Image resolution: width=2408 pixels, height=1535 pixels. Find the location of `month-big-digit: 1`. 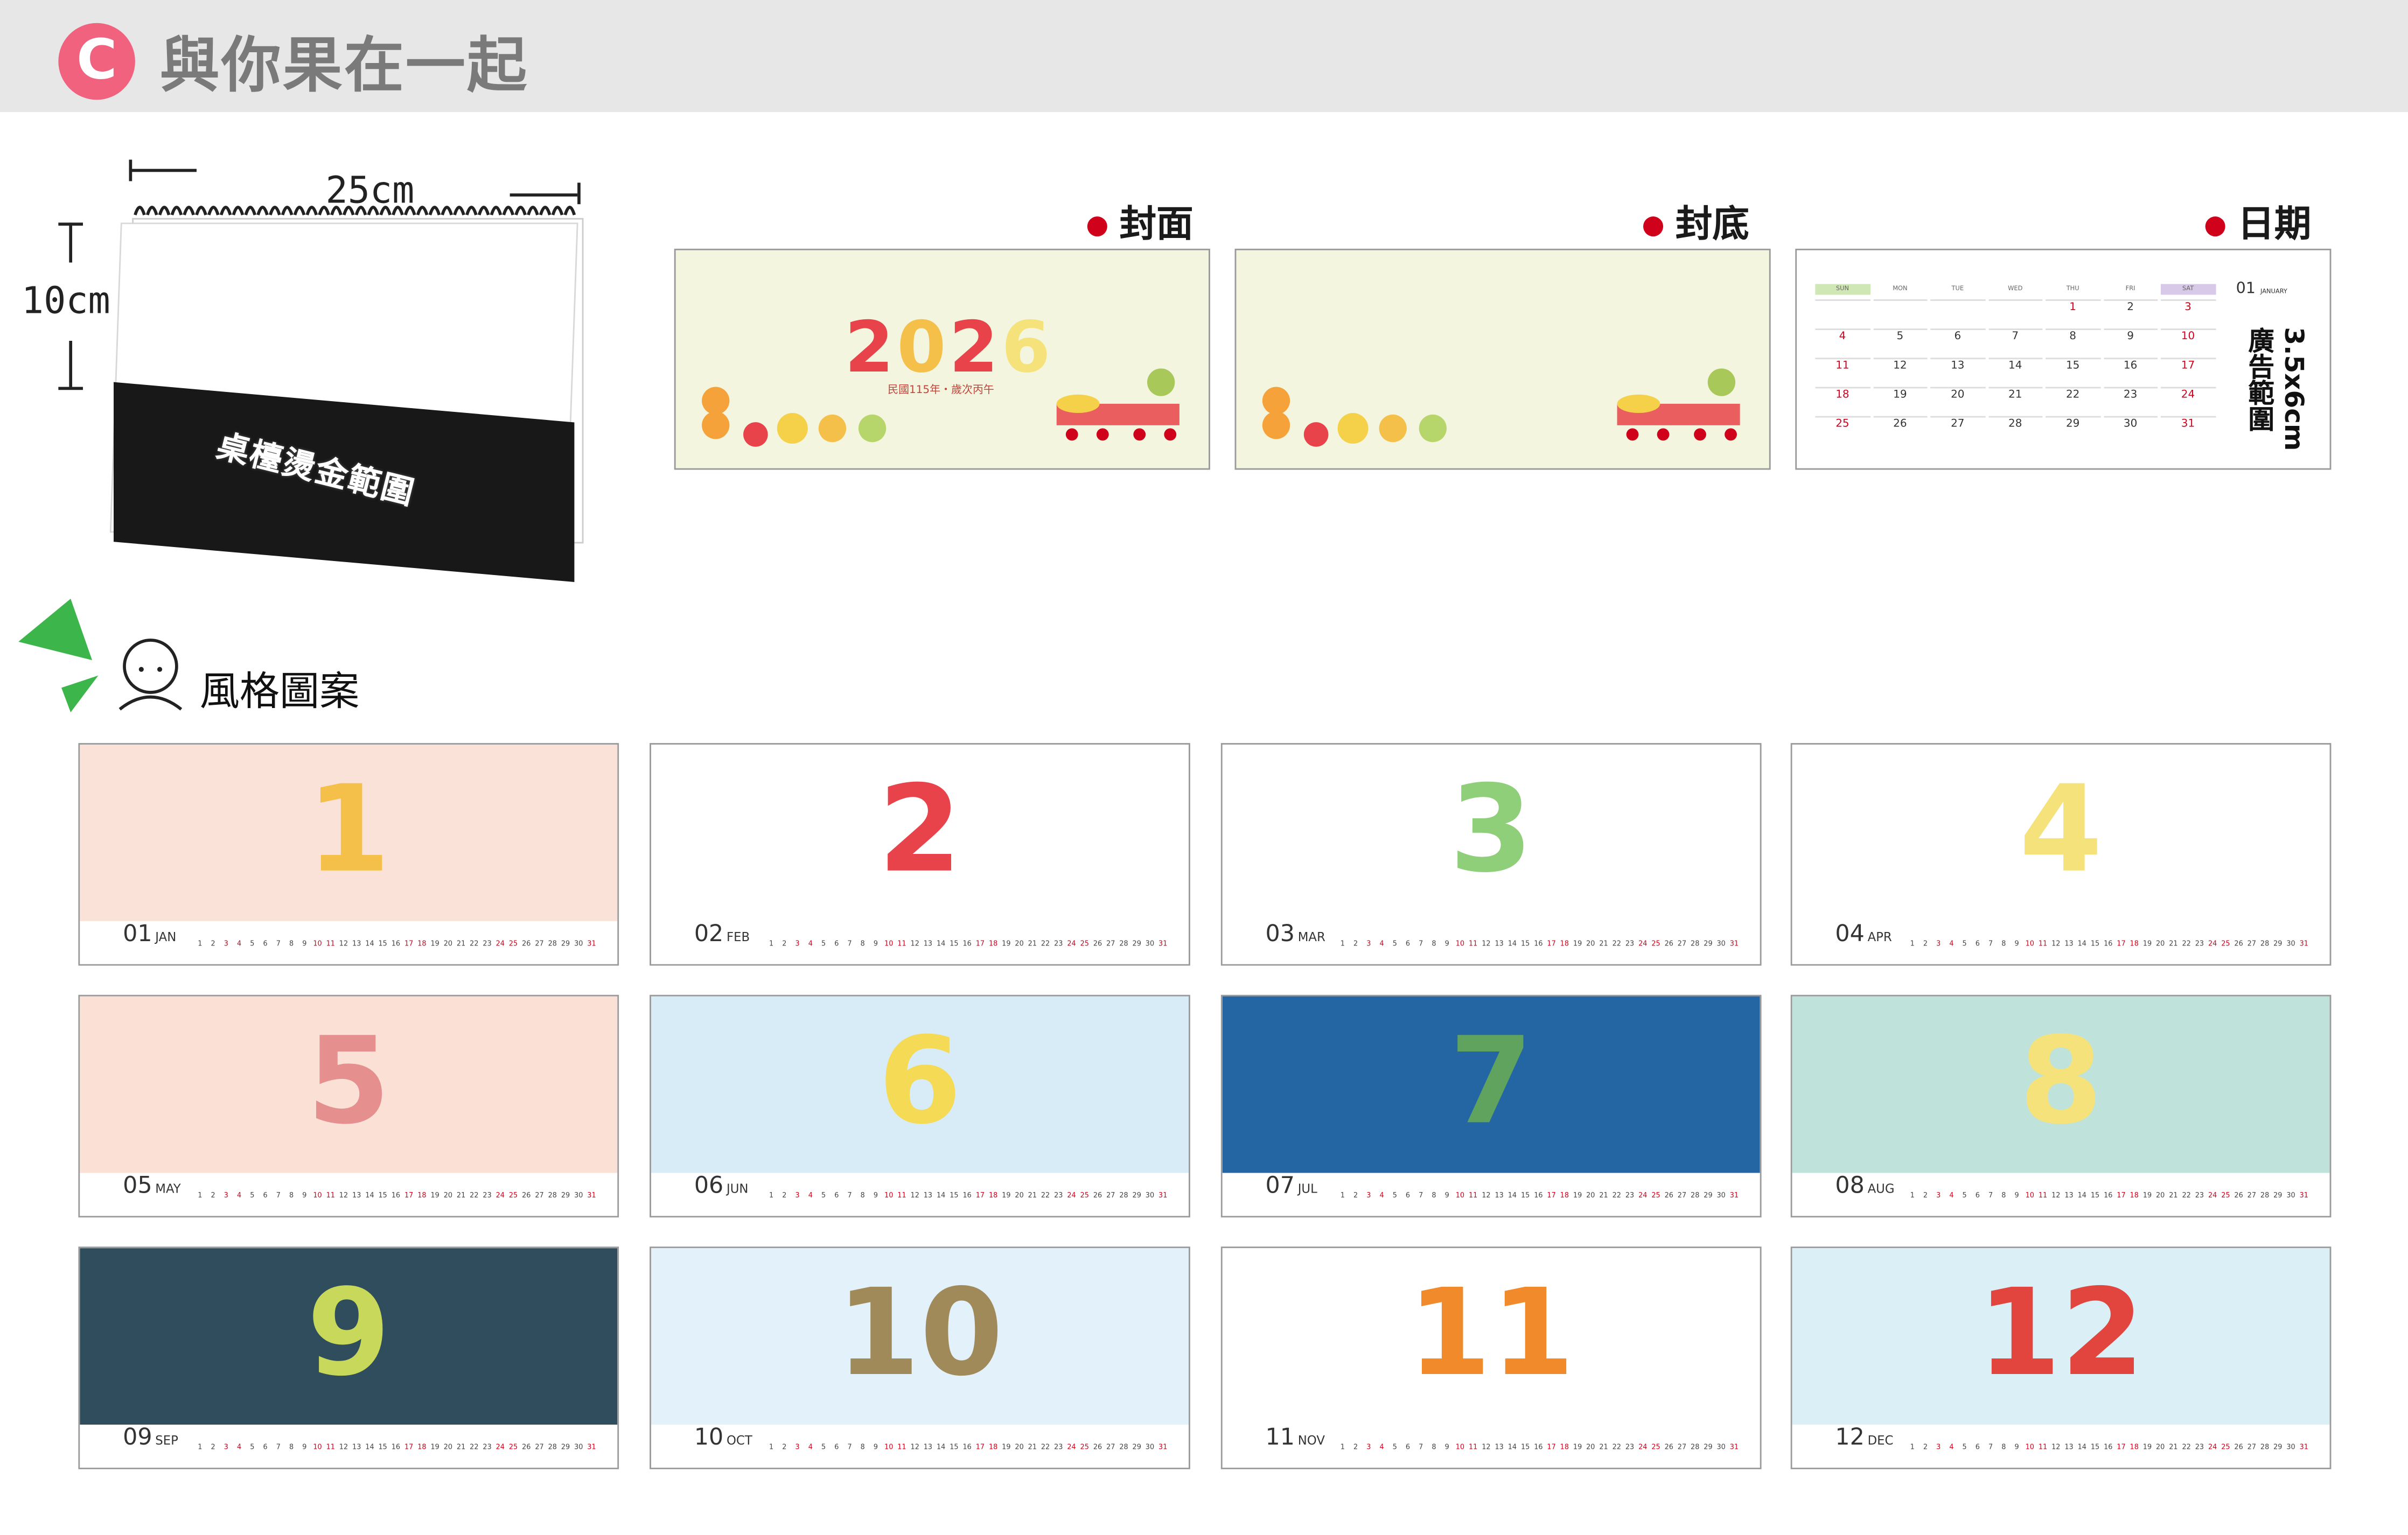

month-big-digit: 1 is located at coordinates (348, 830).